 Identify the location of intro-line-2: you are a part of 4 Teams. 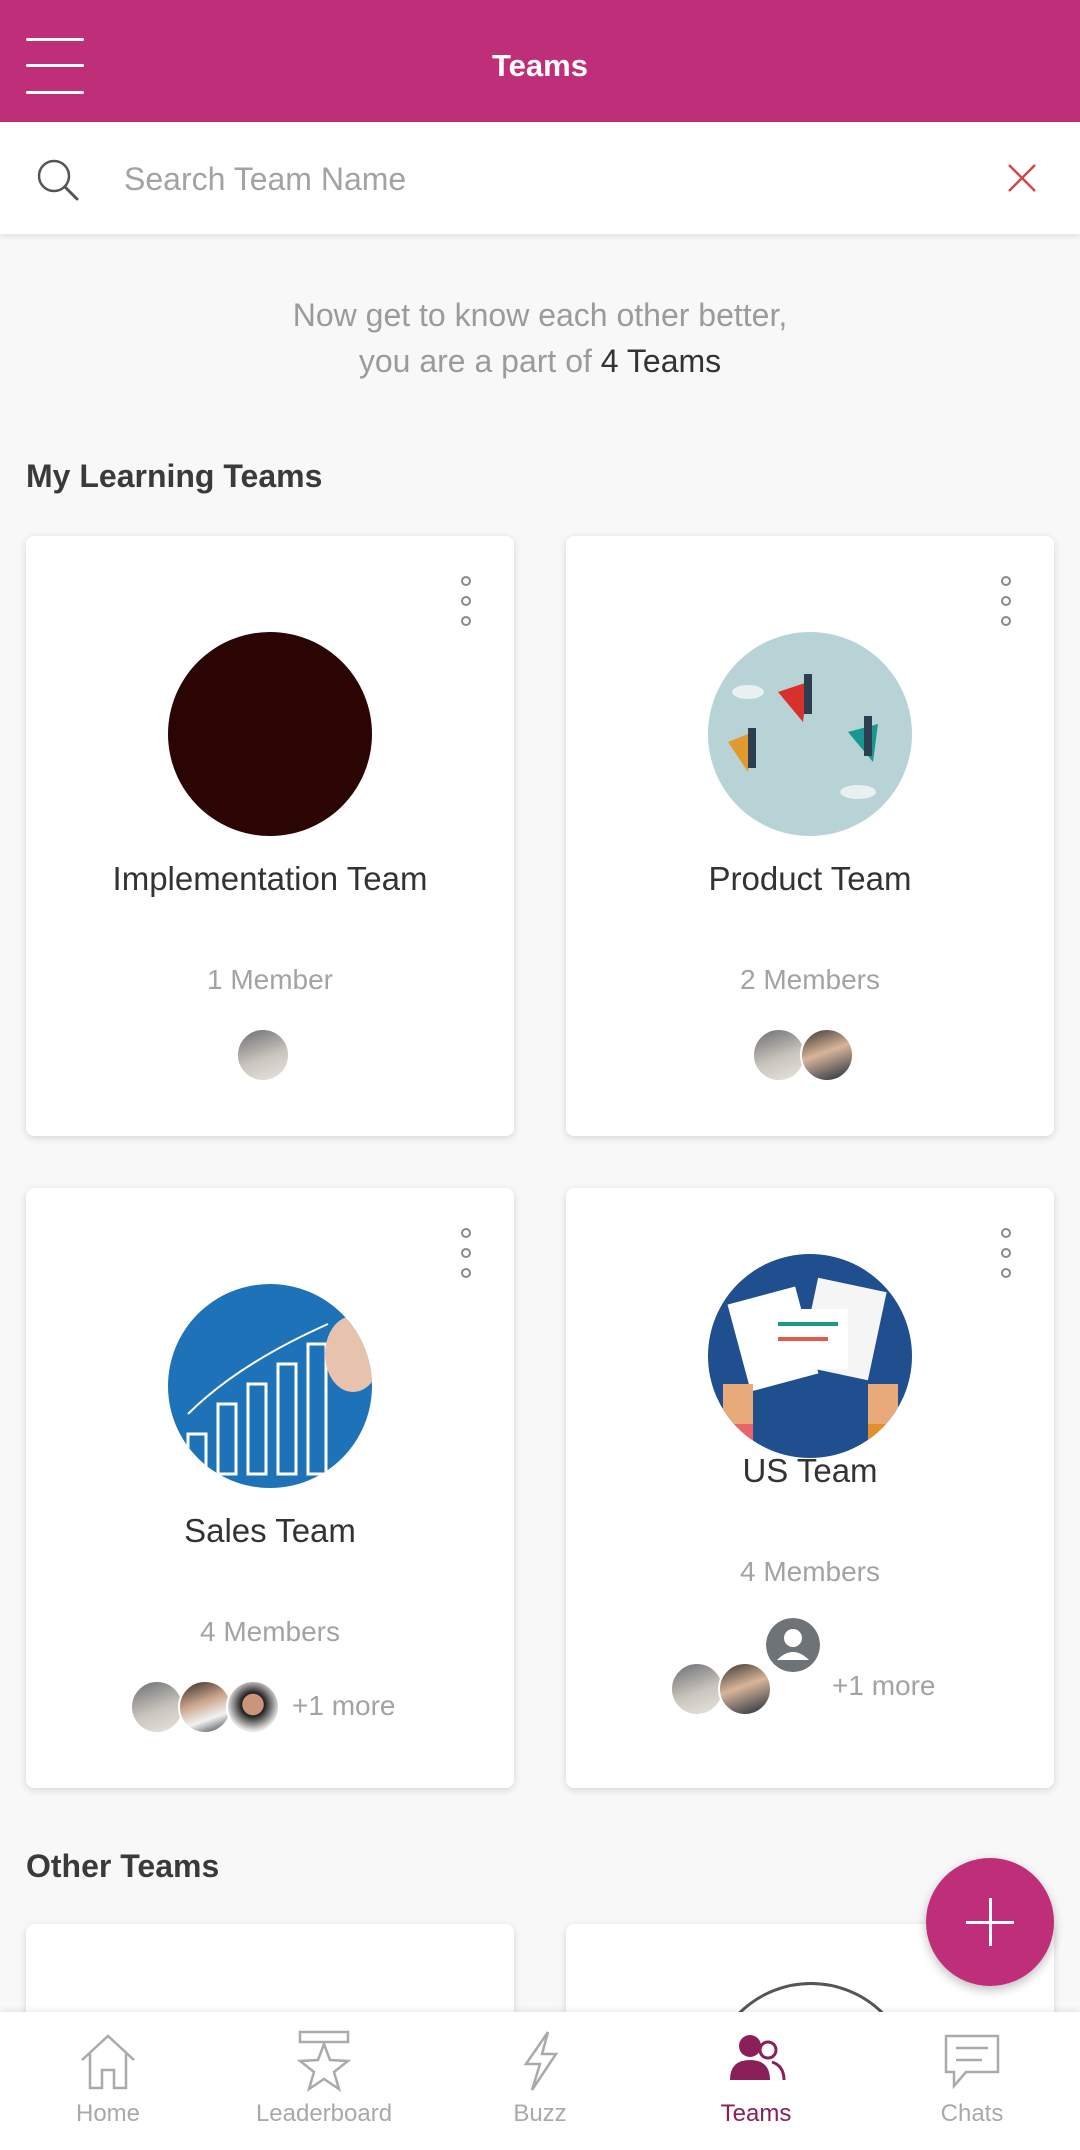
(540, 361).